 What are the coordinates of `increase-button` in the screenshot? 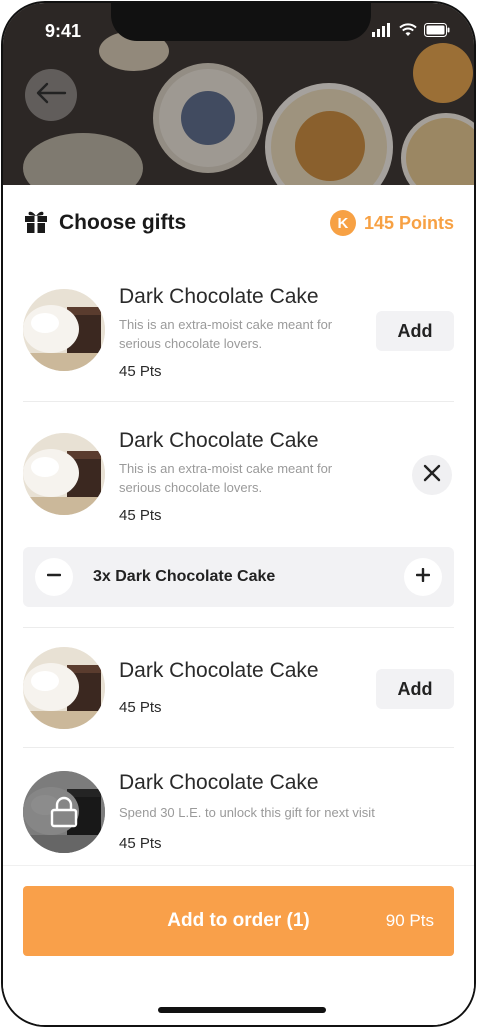 It's located at (423, 577).